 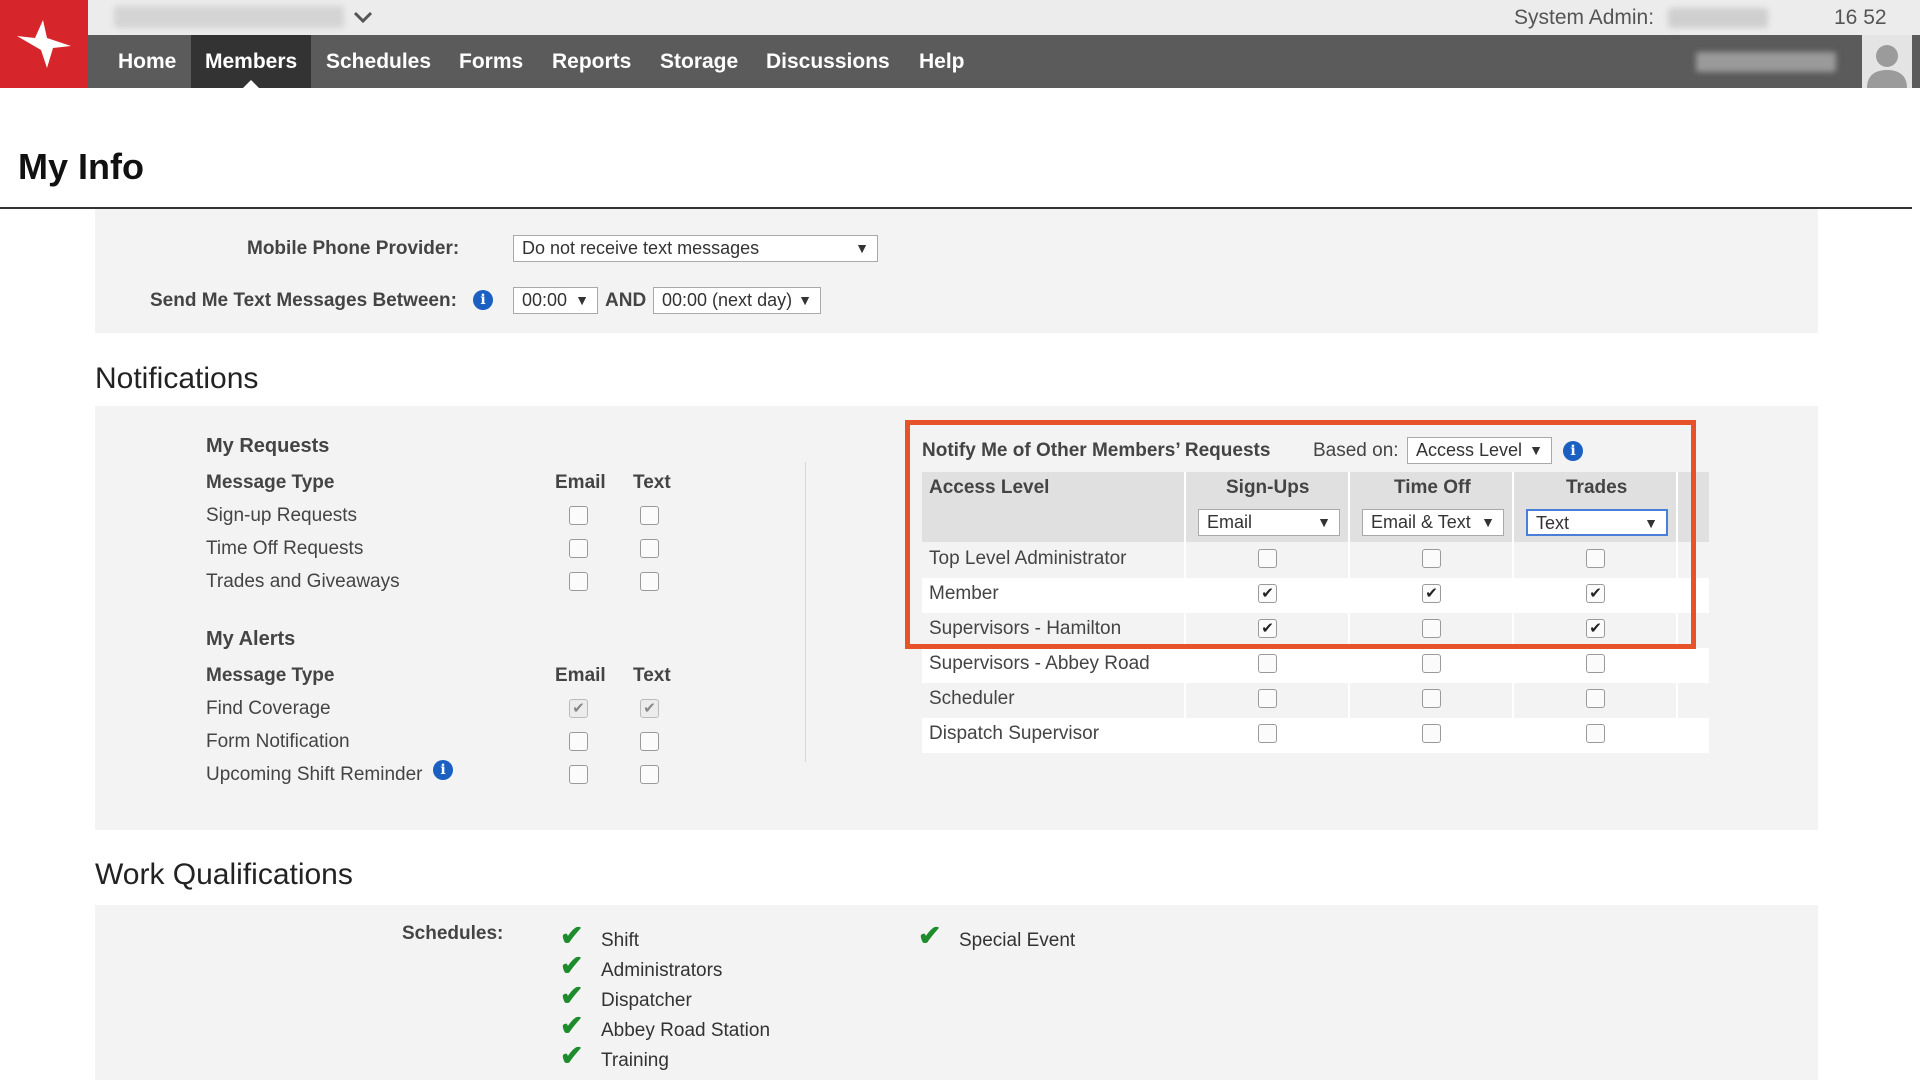 I want to click on work-qualifications-title: Work Qualifications, so click(x=224, y=874).